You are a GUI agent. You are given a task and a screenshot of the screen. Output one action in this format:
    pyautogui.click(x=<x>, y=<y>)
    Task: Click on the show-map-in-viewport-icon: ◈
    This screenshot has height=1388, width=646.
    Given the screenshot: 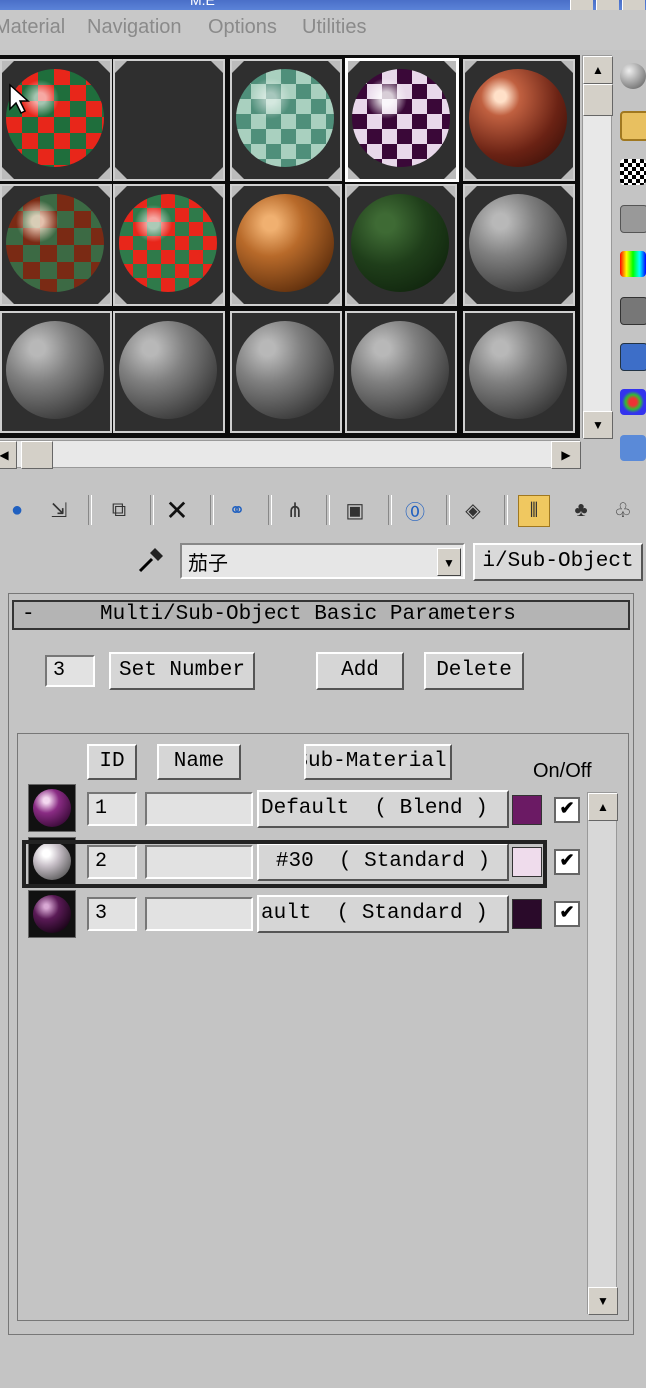 What is the action you would take?
    pyautogui.click(x=473, y=510)
    